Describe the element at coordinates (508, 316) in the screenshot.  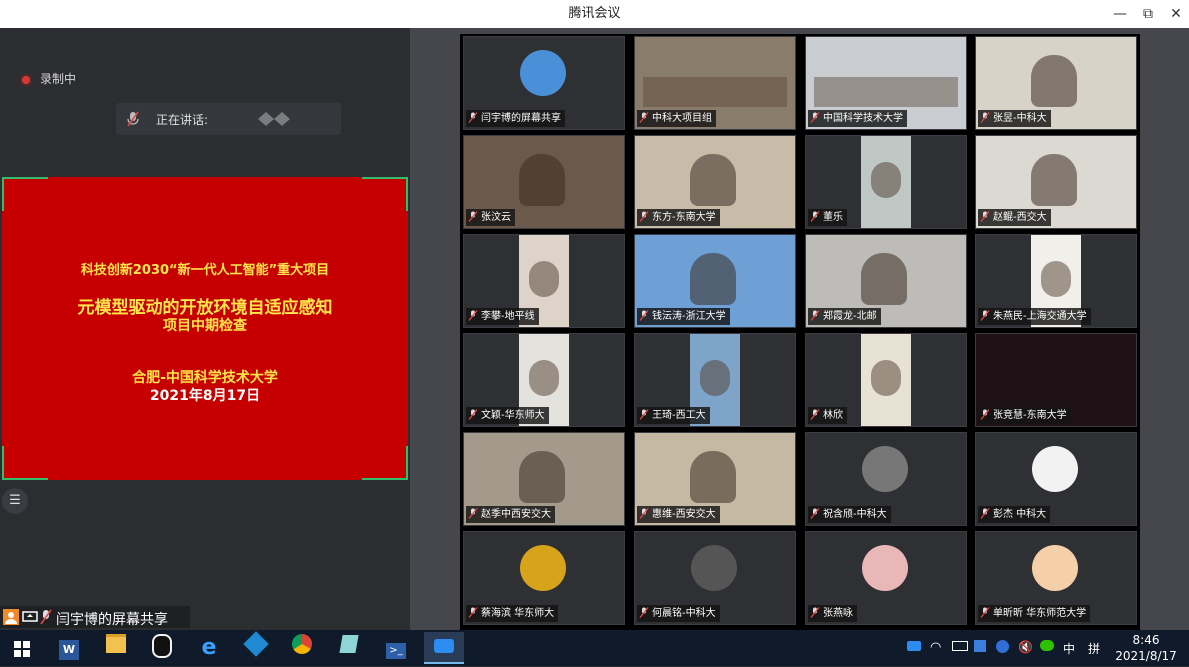
I see `participant-name: 李攀-地平线` at that location.